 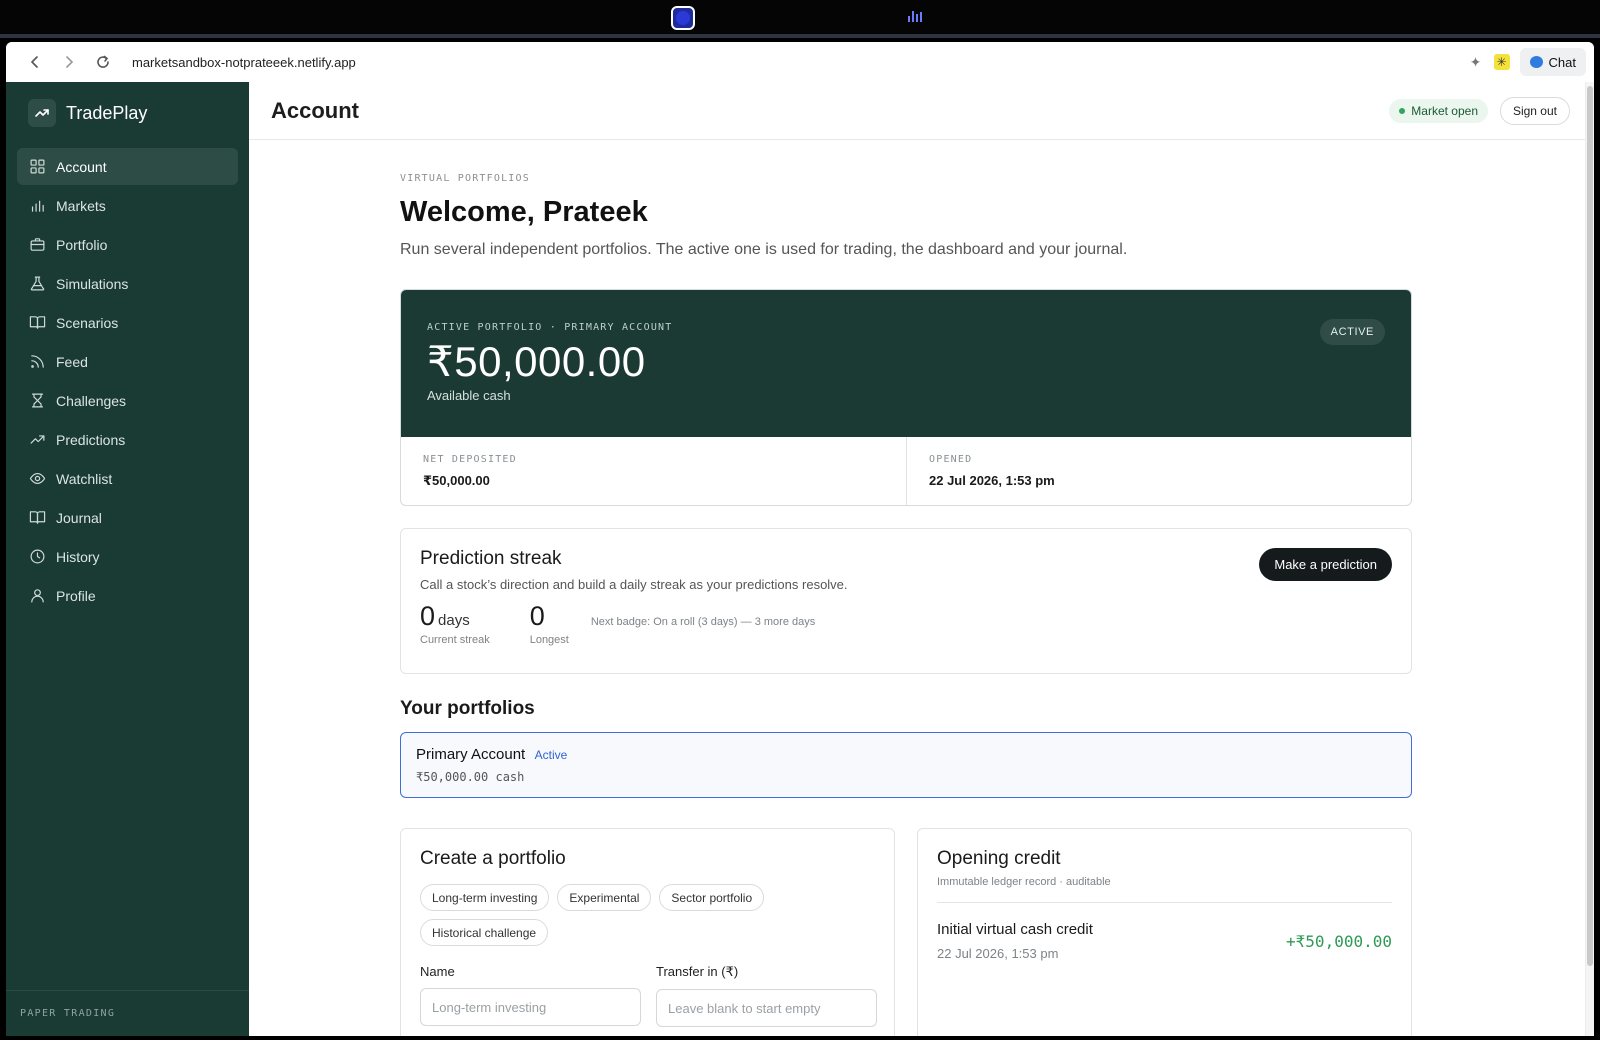 What do you see at coordinates (37, 596) in the screenshot?
I see `user-icon` at bounding box center [37, 596].